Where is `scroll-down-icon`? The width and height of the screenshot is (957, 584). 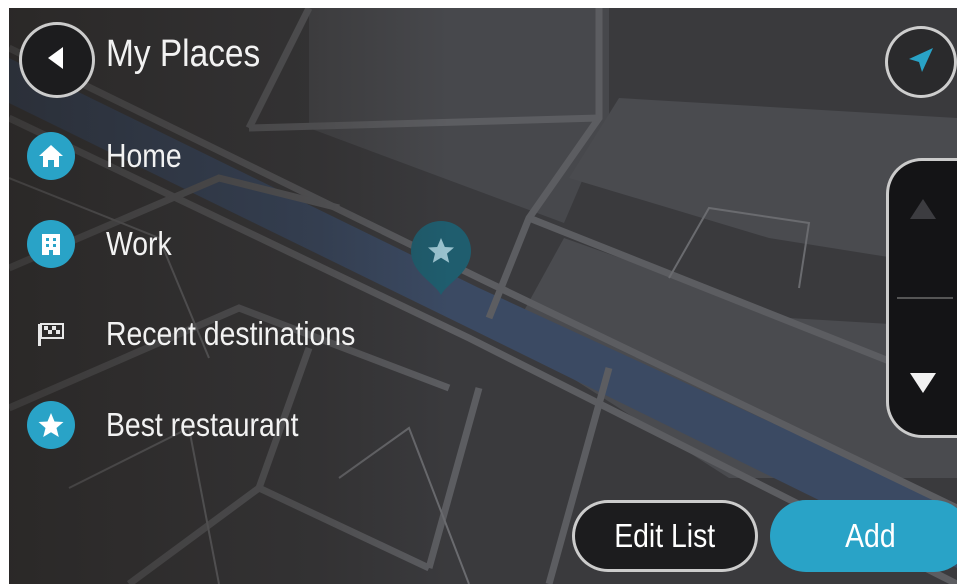 scroll-down-icon is located at coordinates (923, 385).